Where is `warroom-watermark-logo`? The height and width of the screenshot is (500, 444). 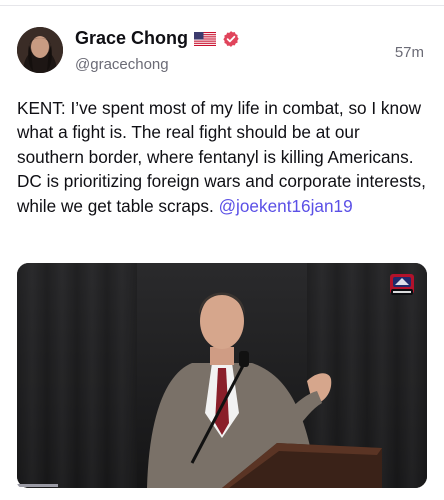 warroom-watermark-logo is located at coordinates (402, 286).